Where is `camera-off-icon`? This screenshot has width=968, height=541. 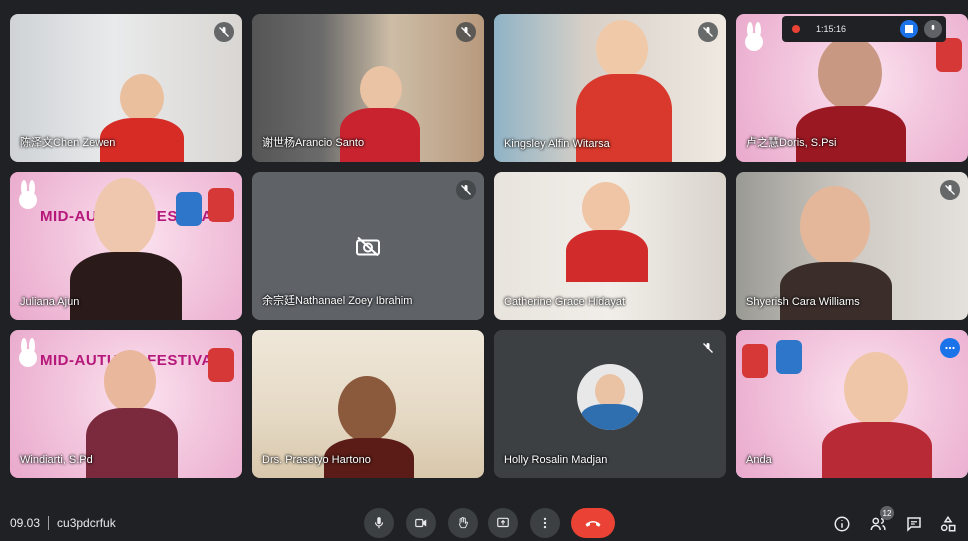 camera-off-icon is located at coordinates (368, 248).